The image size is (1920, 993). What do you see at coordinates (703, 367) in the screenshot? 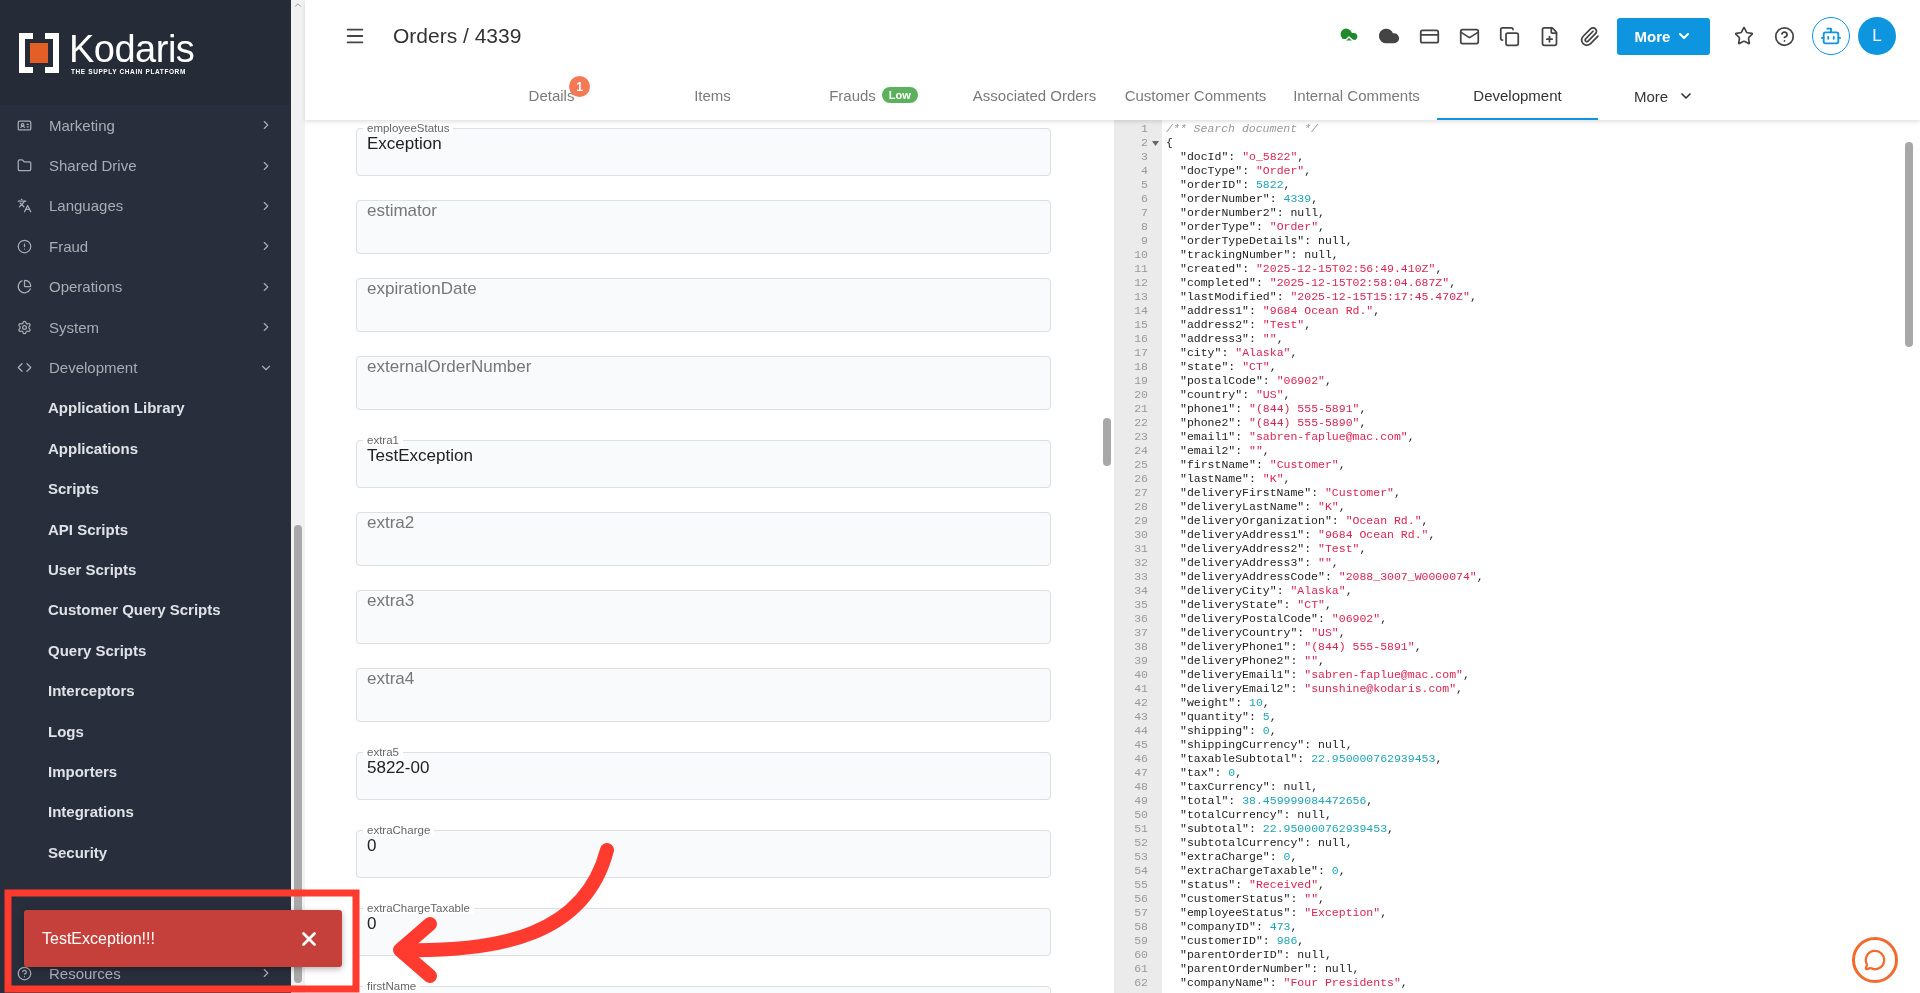
I see `text-input: externalOrderNumber` at bounding box center [703, 367].